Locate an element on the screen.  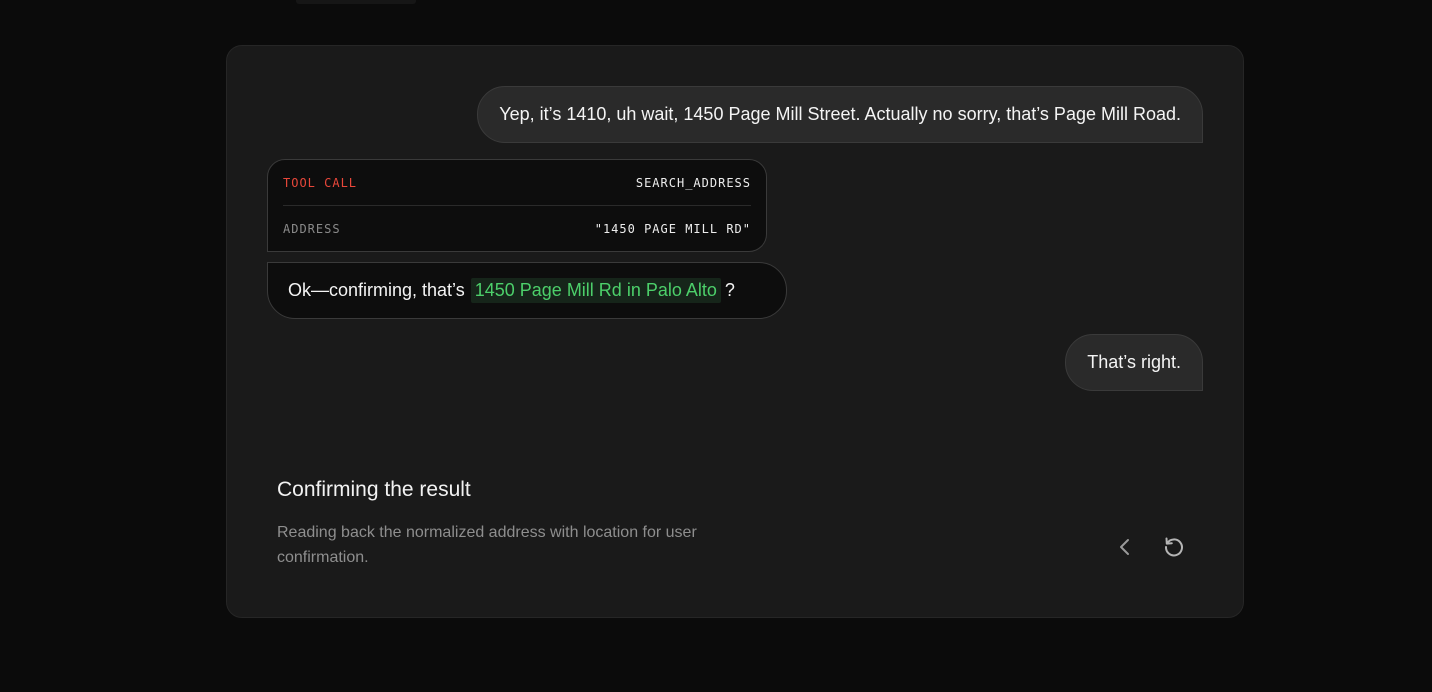
user-reply-bubble: That’s right. is located at coordinates (1134, 362).